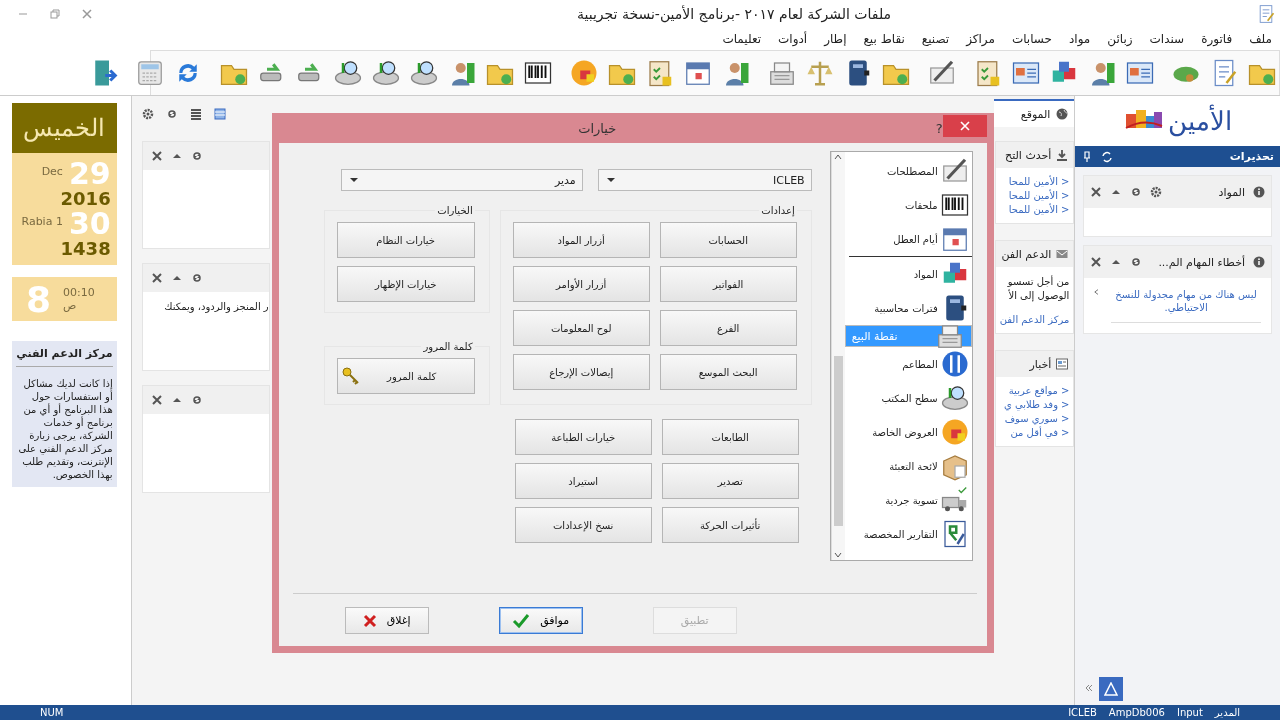 This screenshot has height=720, width=1280. What do you see at coordinates (1062, 114) in the screenshot?
I see `globe-icon` at bounding box center [1062, 114].